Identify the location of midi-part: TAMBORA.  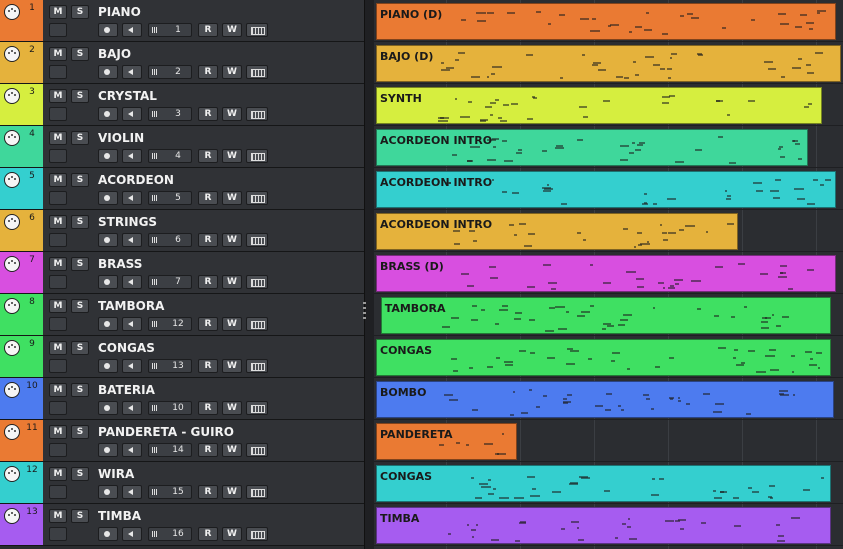
(606, 315).